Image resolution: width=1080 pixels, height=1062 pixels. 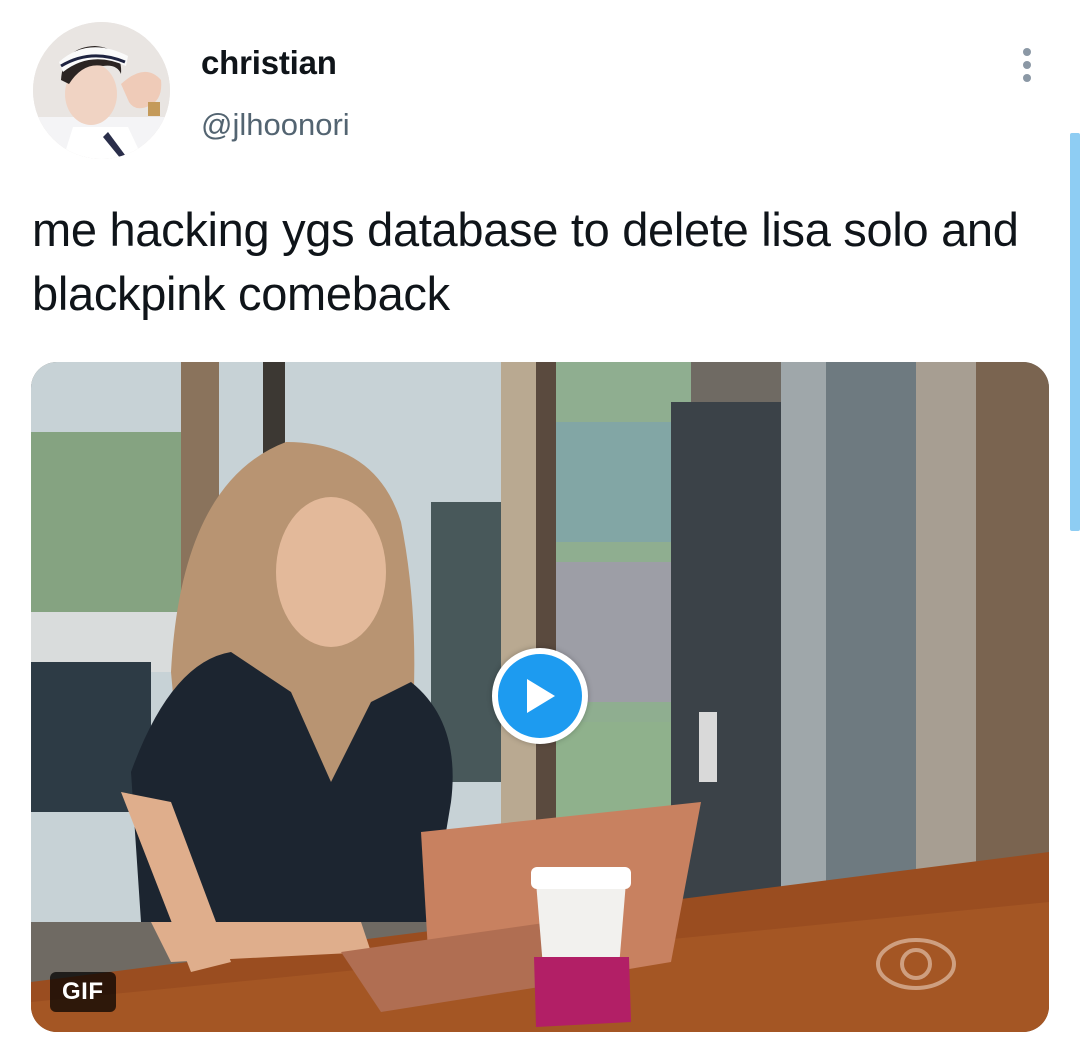 What do you see at coordinates (269, 63) in the screenshot?
I see `author-display-name: christian` at bounding box center [269, 63].